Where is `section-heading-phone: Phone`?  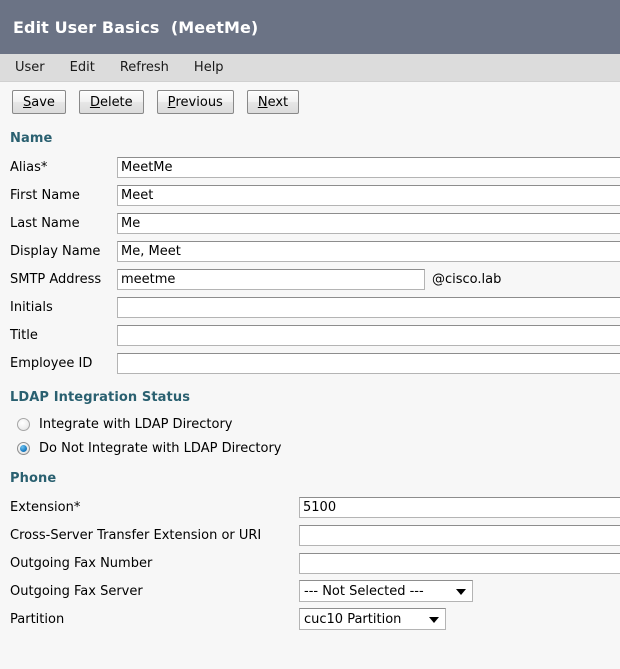 section-heading-phone: Phone is located at coordinates (33, 478).